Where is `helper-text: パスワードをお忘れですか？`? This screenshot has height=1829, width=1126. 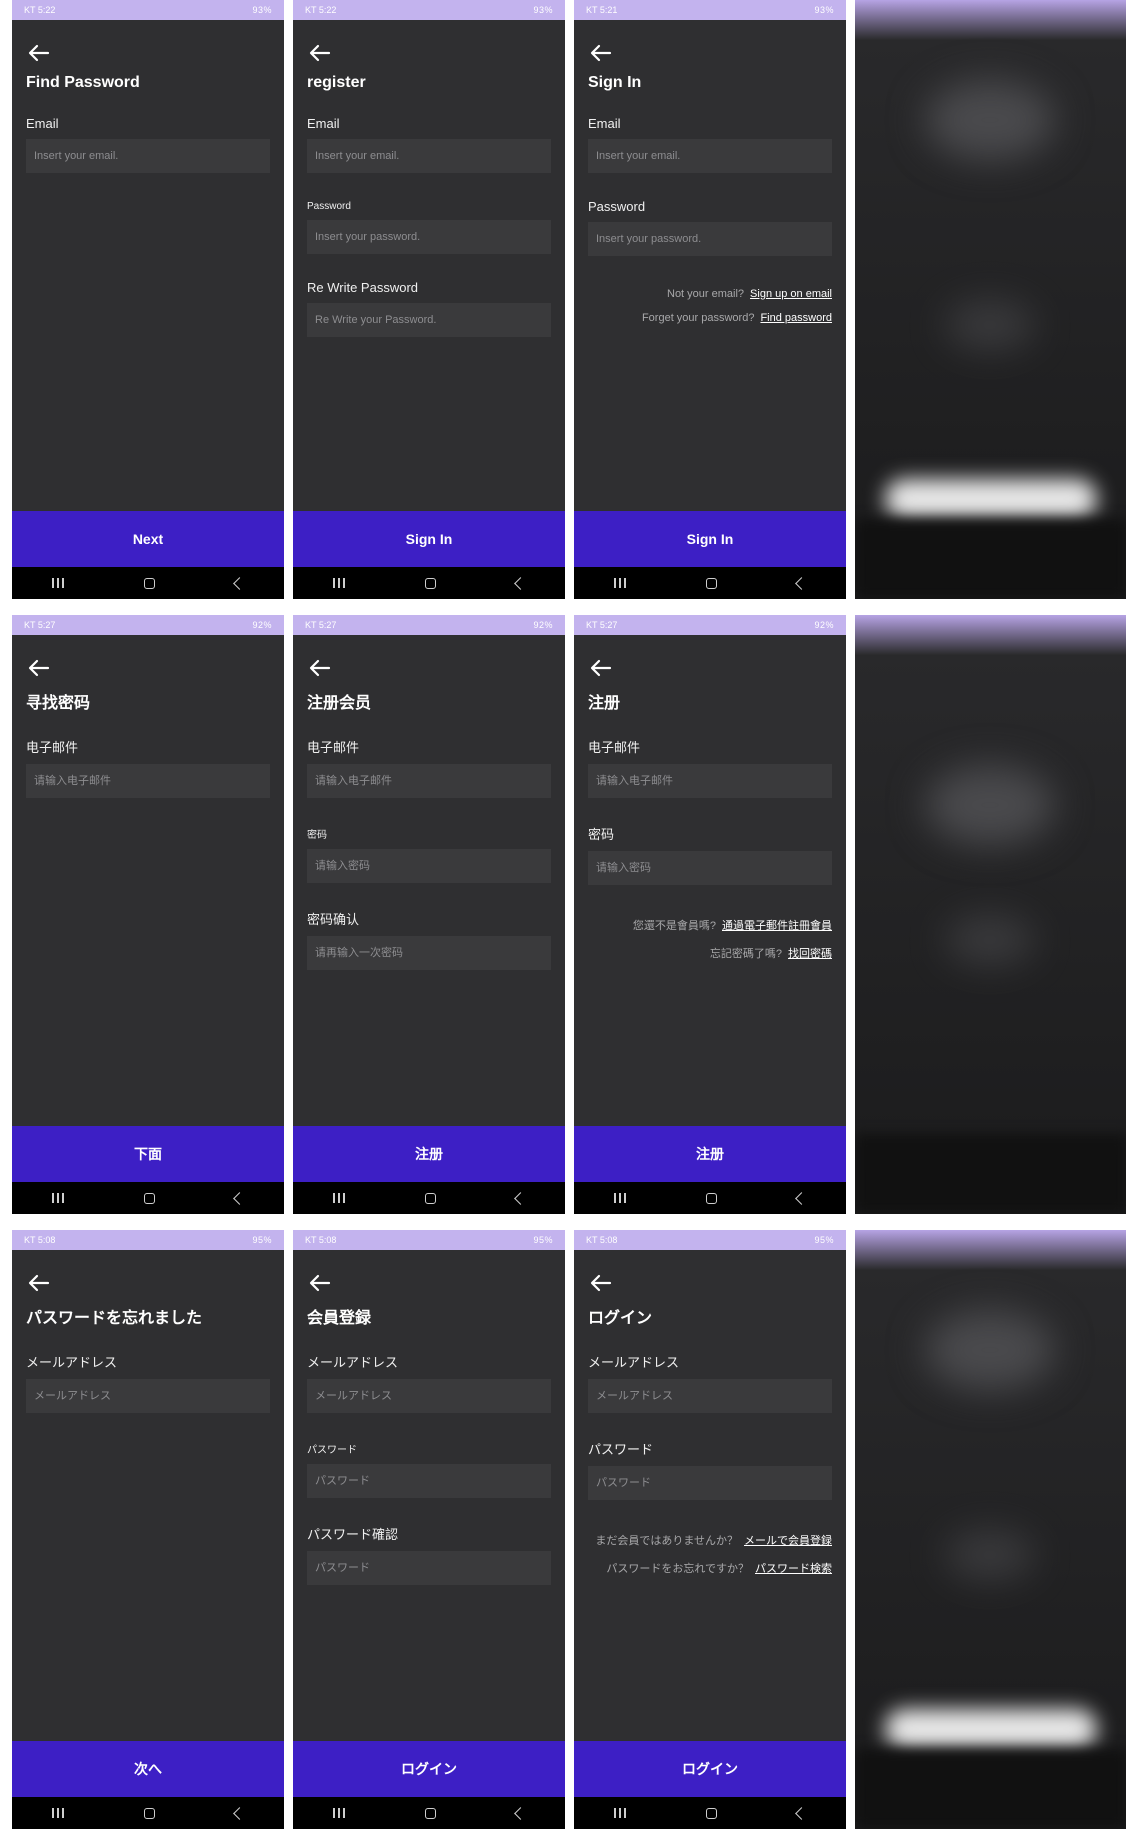 helper-text: パスワードをお忘れですか？ is located at coordinates (677, 1569).